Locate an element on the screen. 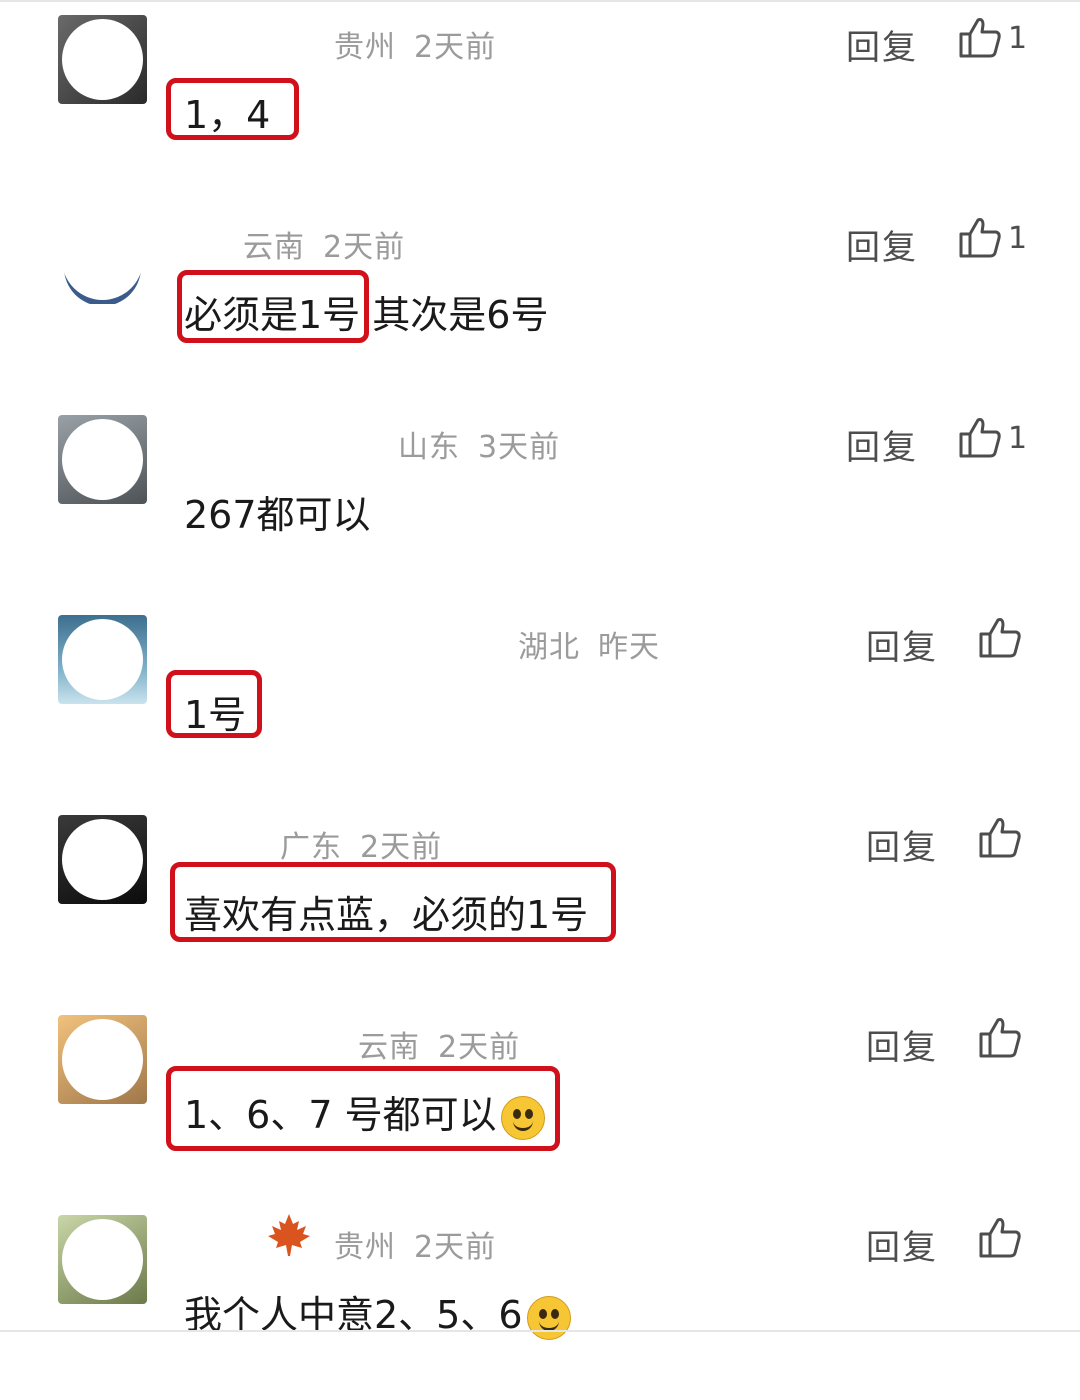 This screenshot has width=1080, height=1400. maple-leaf-icon is located at coordinates (289, 1235).